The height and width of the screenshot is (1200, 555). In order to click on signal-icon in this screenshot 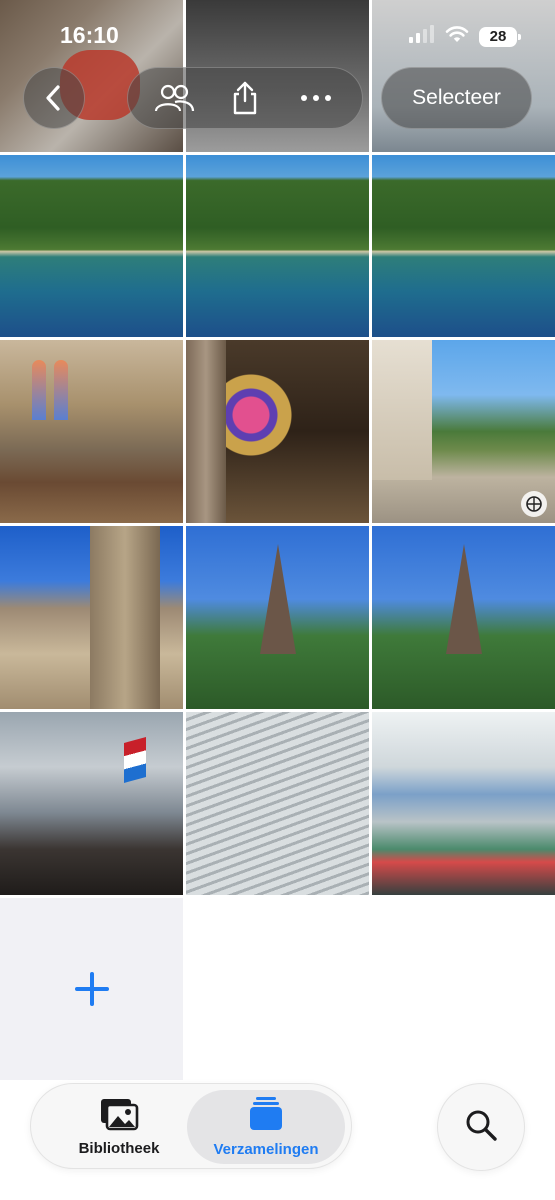, I will do `click(422, 36)`.